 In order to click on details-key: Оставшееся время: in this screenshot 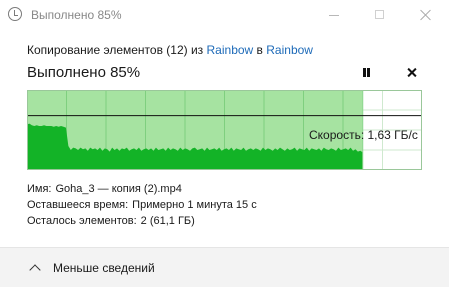, I will do `click(78, 205)`.